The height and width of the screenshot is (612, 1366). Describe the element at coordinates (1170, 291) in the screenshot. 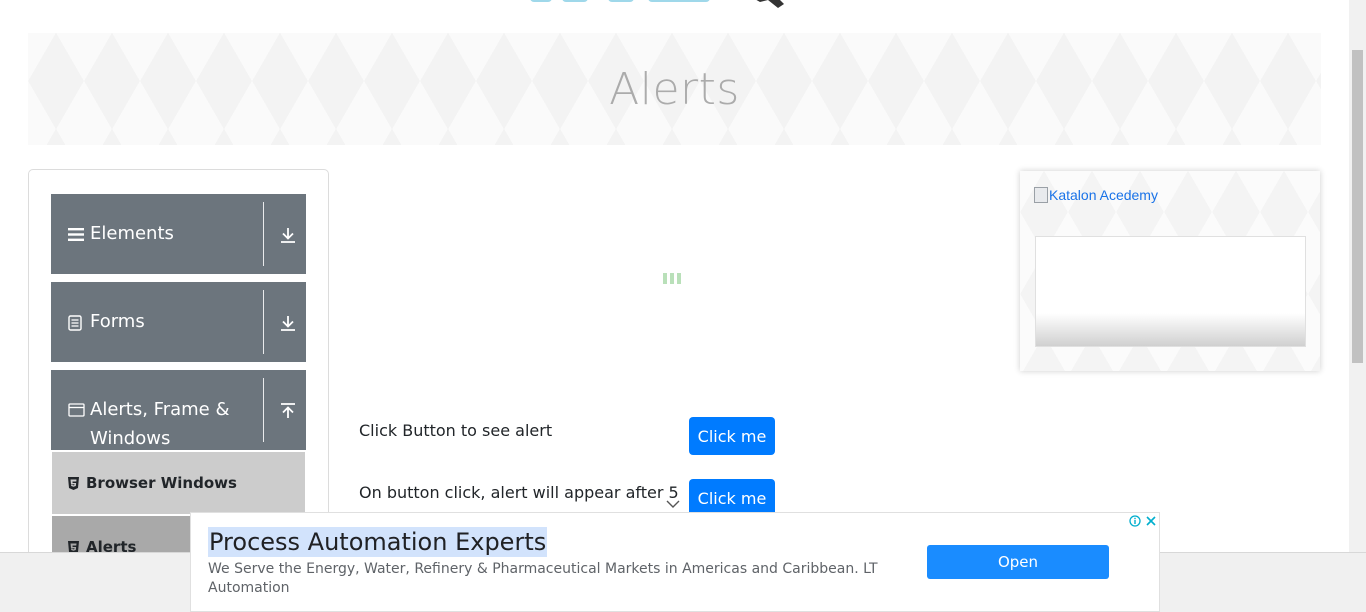

I see `ad-frame` at that location.